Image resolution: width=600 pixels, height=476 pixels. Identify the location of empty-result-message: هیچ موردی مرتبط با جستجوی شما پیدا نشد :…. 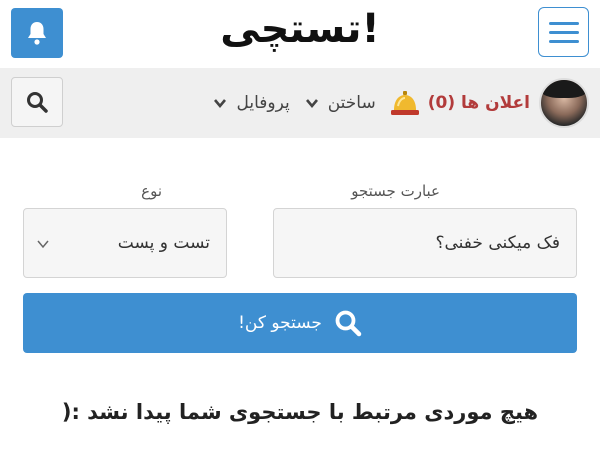
(300, 412).